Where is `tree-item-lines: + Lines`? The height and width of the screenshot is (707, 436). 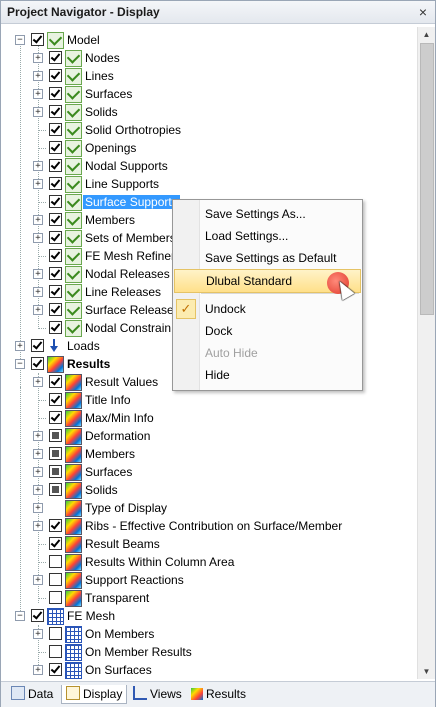 tree-item-lines: + Lines is located at coordinates (209, 76).